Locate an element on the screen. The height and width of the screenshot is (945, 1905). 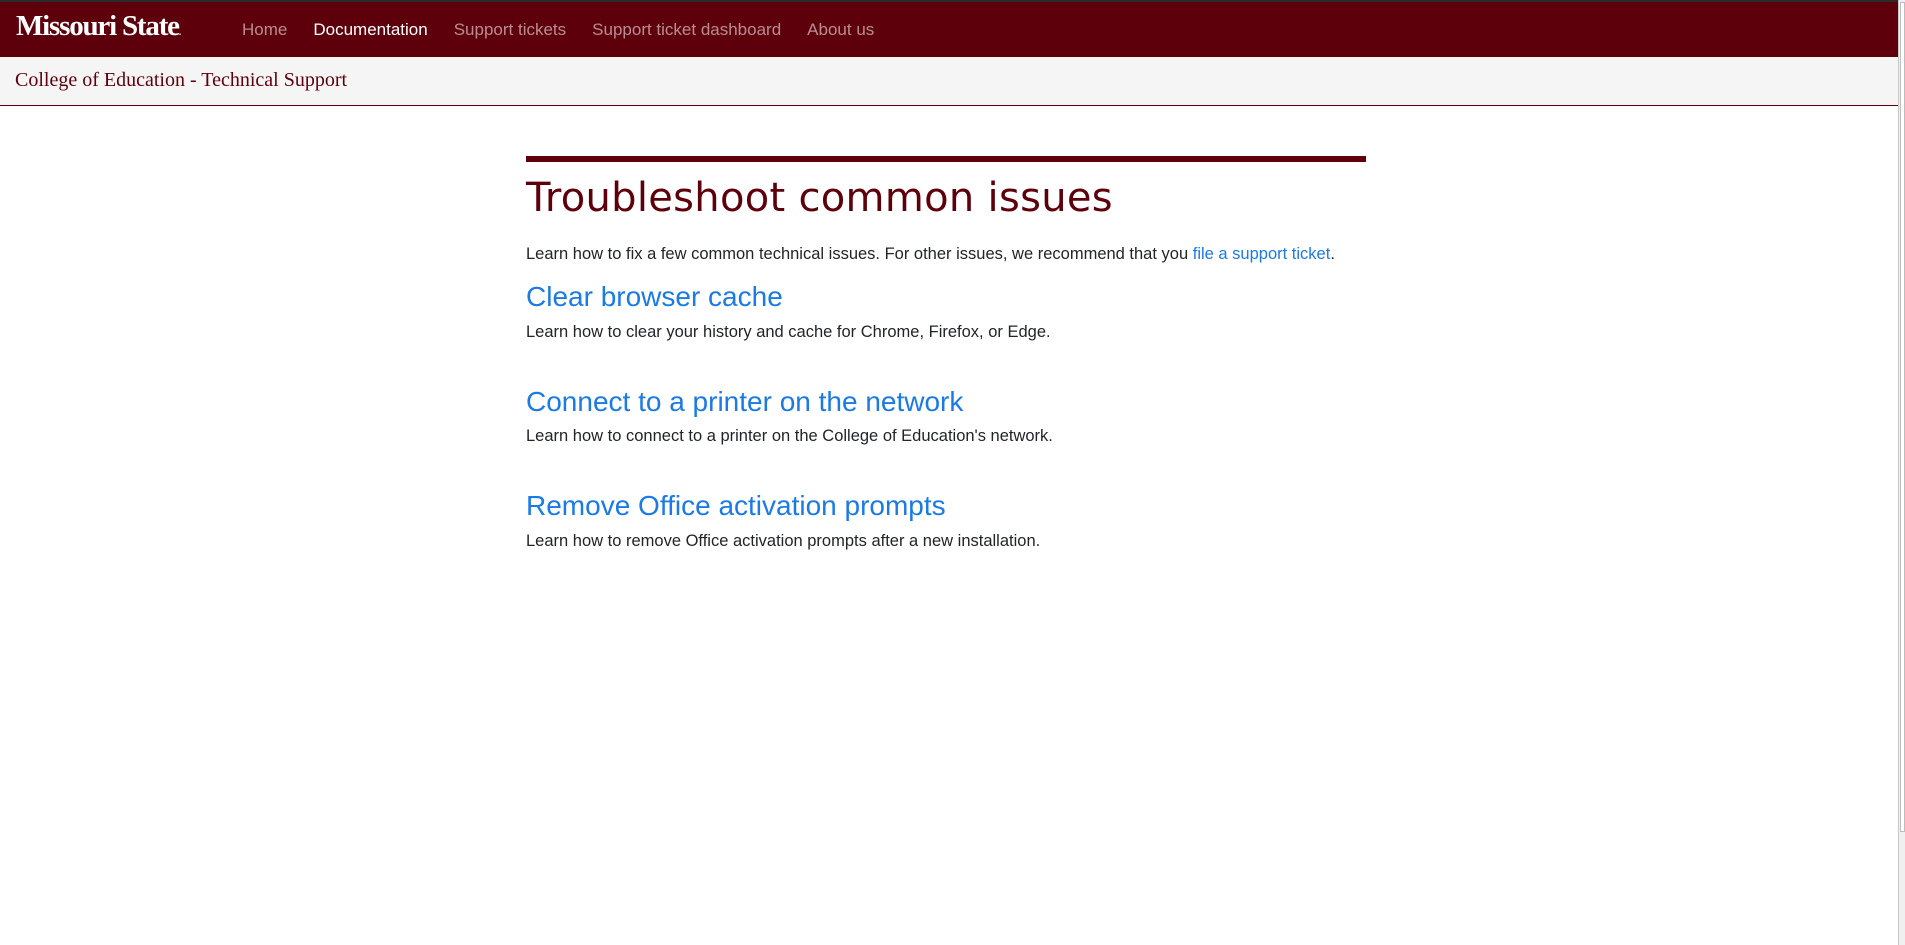
nav-item-about-us: About us is located at coordinates (840, 30).